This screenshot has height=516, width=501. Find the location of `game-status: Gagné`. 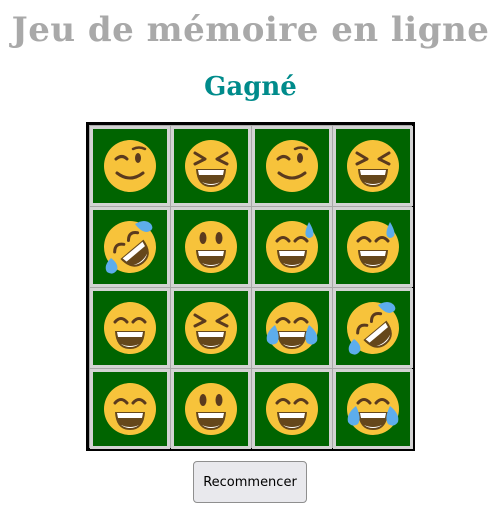

game-status: Gagné is located at coordinates (250, 87).